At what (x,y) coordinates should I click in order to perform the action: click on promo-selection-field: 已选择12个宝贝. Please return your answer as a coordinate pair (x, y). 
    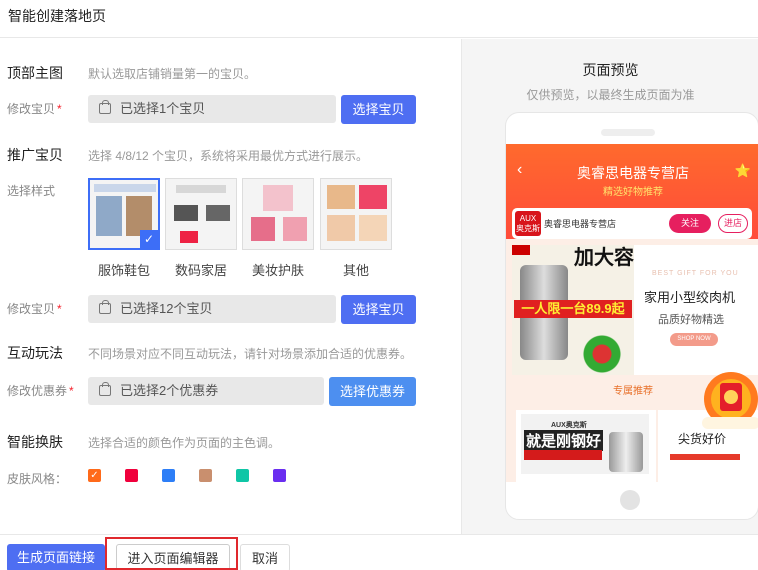
    Looking at the image, I should click on (212, 309).